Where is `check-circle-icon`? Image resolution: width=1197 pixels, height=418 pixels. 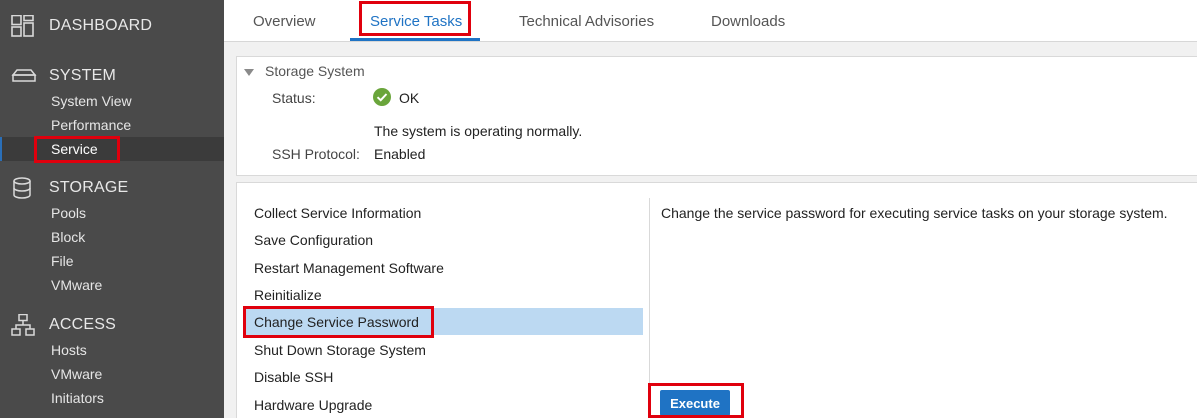
check-circle-icon is located at coordinates (382, 97).